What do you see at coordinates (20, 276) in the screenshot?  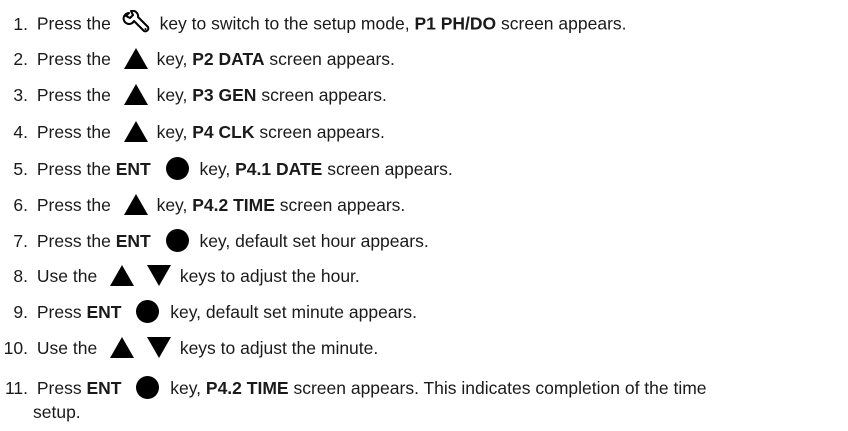 I see `step-number: 8.` at bounding box center [20, 276].